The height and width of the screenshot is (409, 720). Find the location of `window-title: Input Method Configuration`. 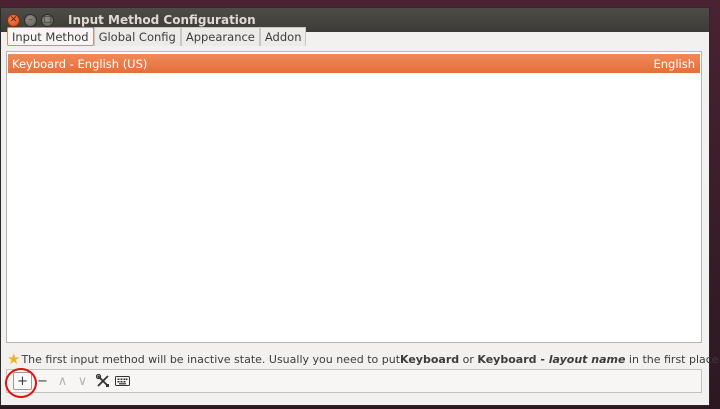

window-title: Input Method Configuration is located at coordinates (162, 20).